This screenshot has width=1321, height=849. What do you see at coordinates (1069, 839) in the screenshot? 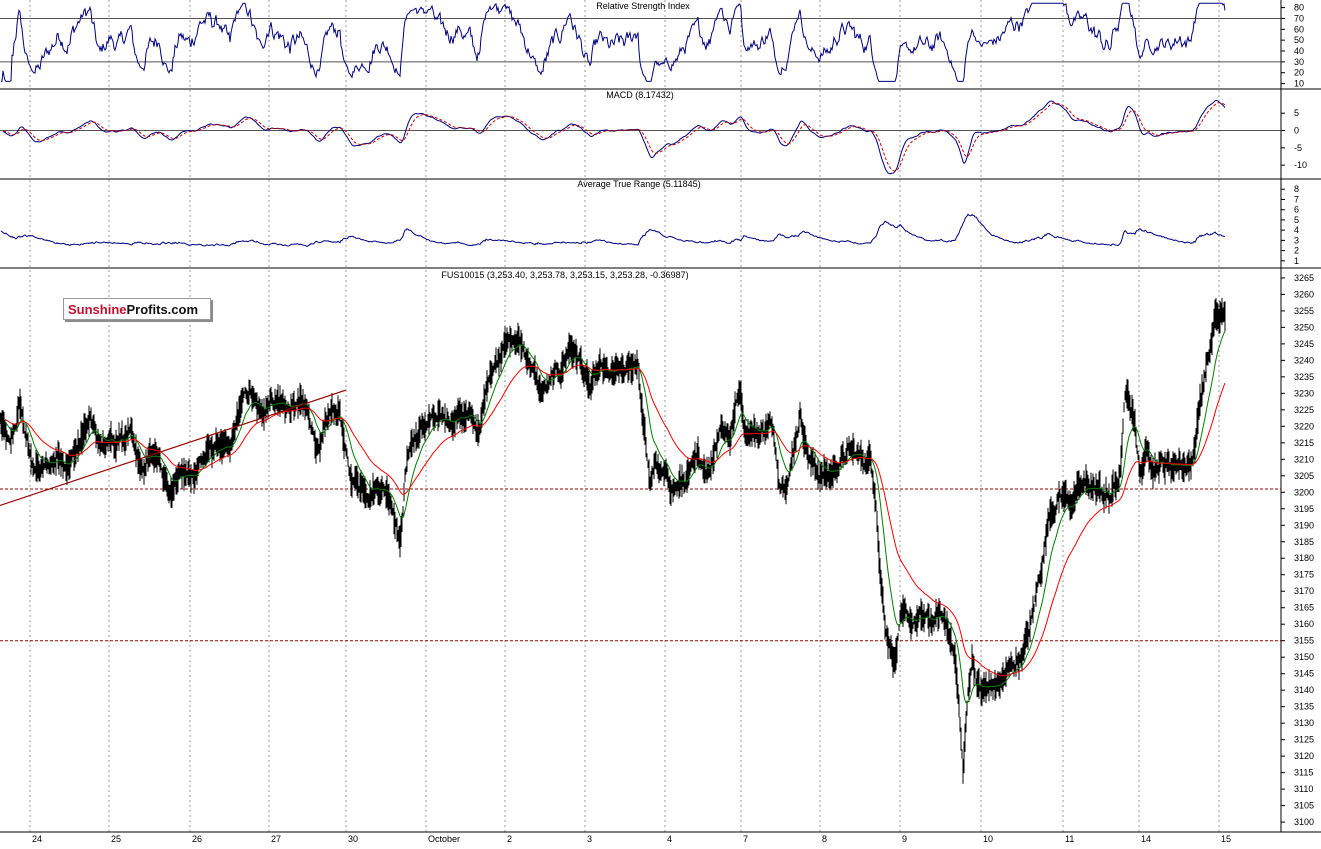
I see `x-tick-label: 11` at bounding box center [1069, 839].